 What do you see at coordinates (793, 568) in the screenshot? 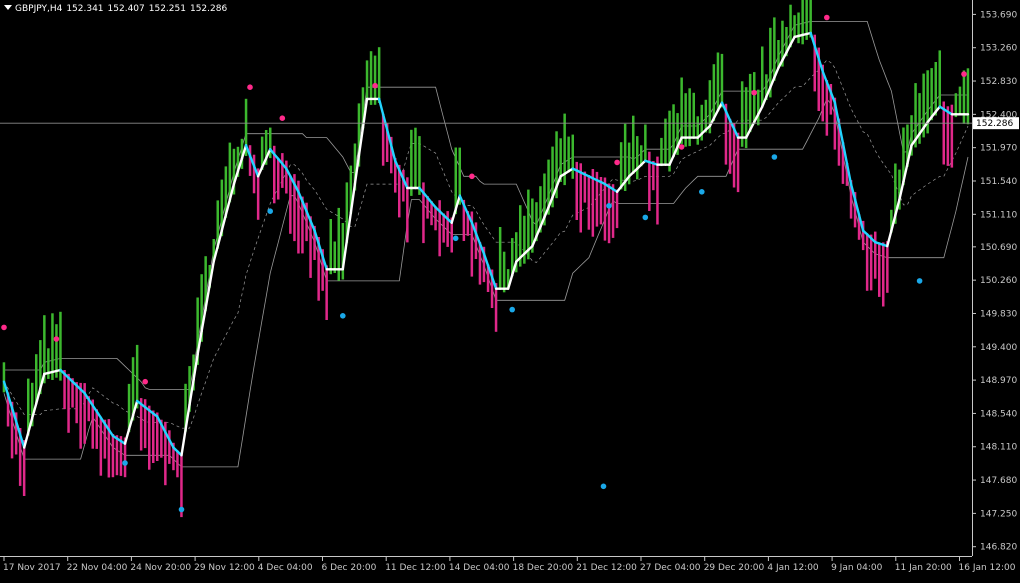
I see `time-tick-label: 4 Jan 12:00` at bounding box center [793, 568].